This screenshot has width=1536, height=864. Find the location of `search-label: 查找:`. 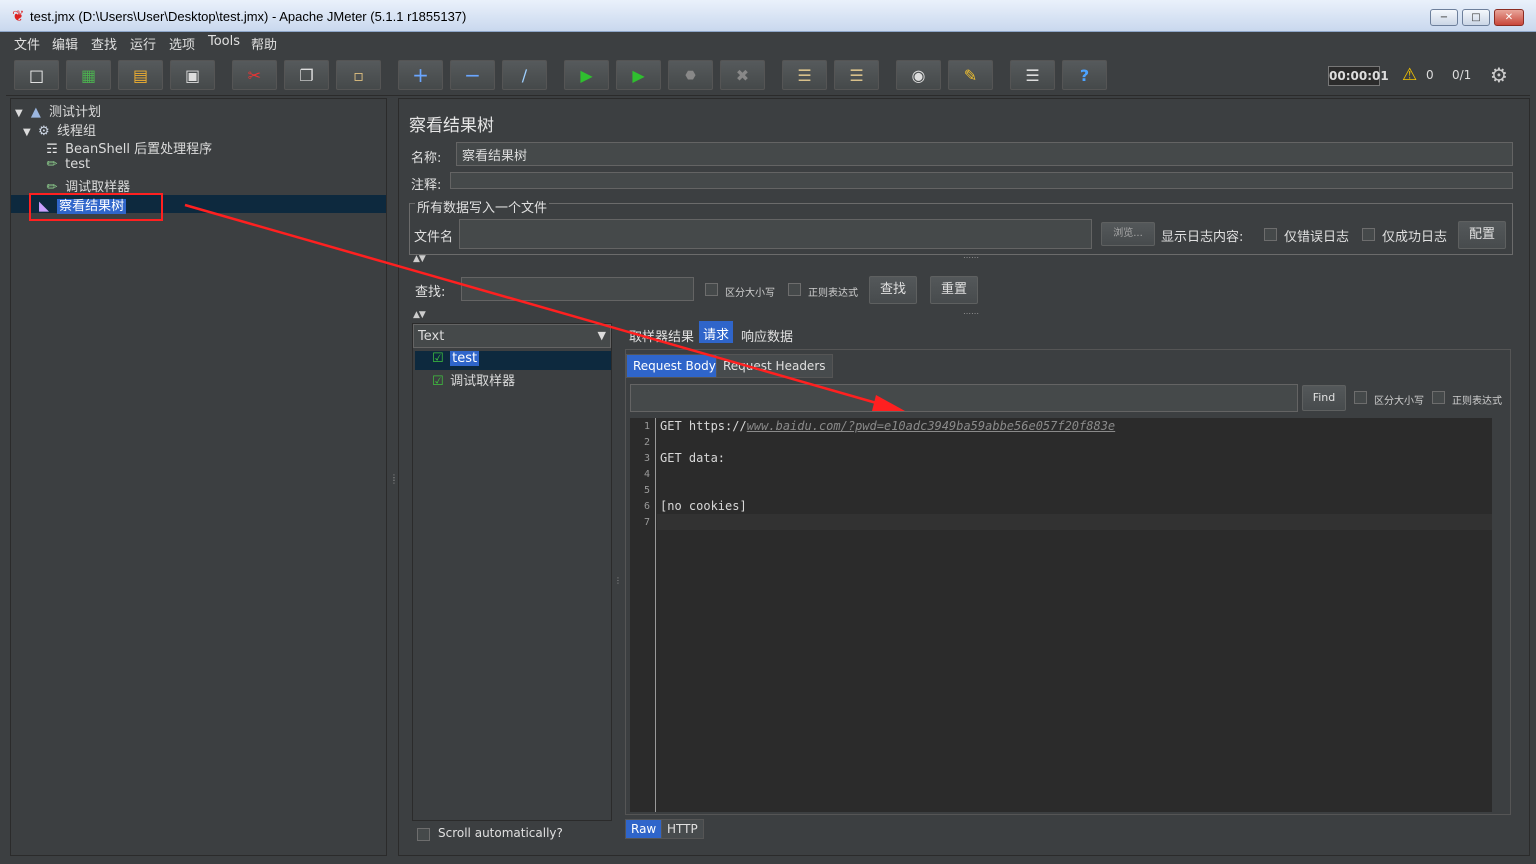

search-label: 查找: is located at coordinates (430, 292).